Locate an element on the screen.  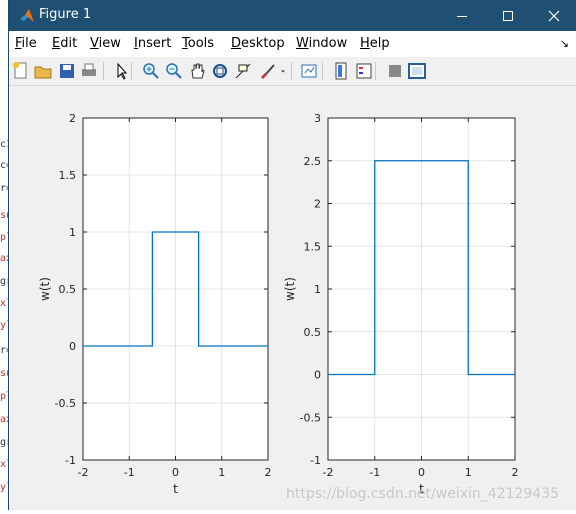
hide-plot-tools-icon is located at coordinates (395, 71).